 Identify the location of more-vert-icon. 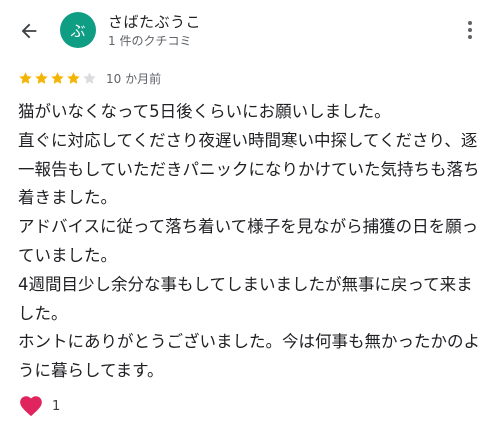
(470, 23).